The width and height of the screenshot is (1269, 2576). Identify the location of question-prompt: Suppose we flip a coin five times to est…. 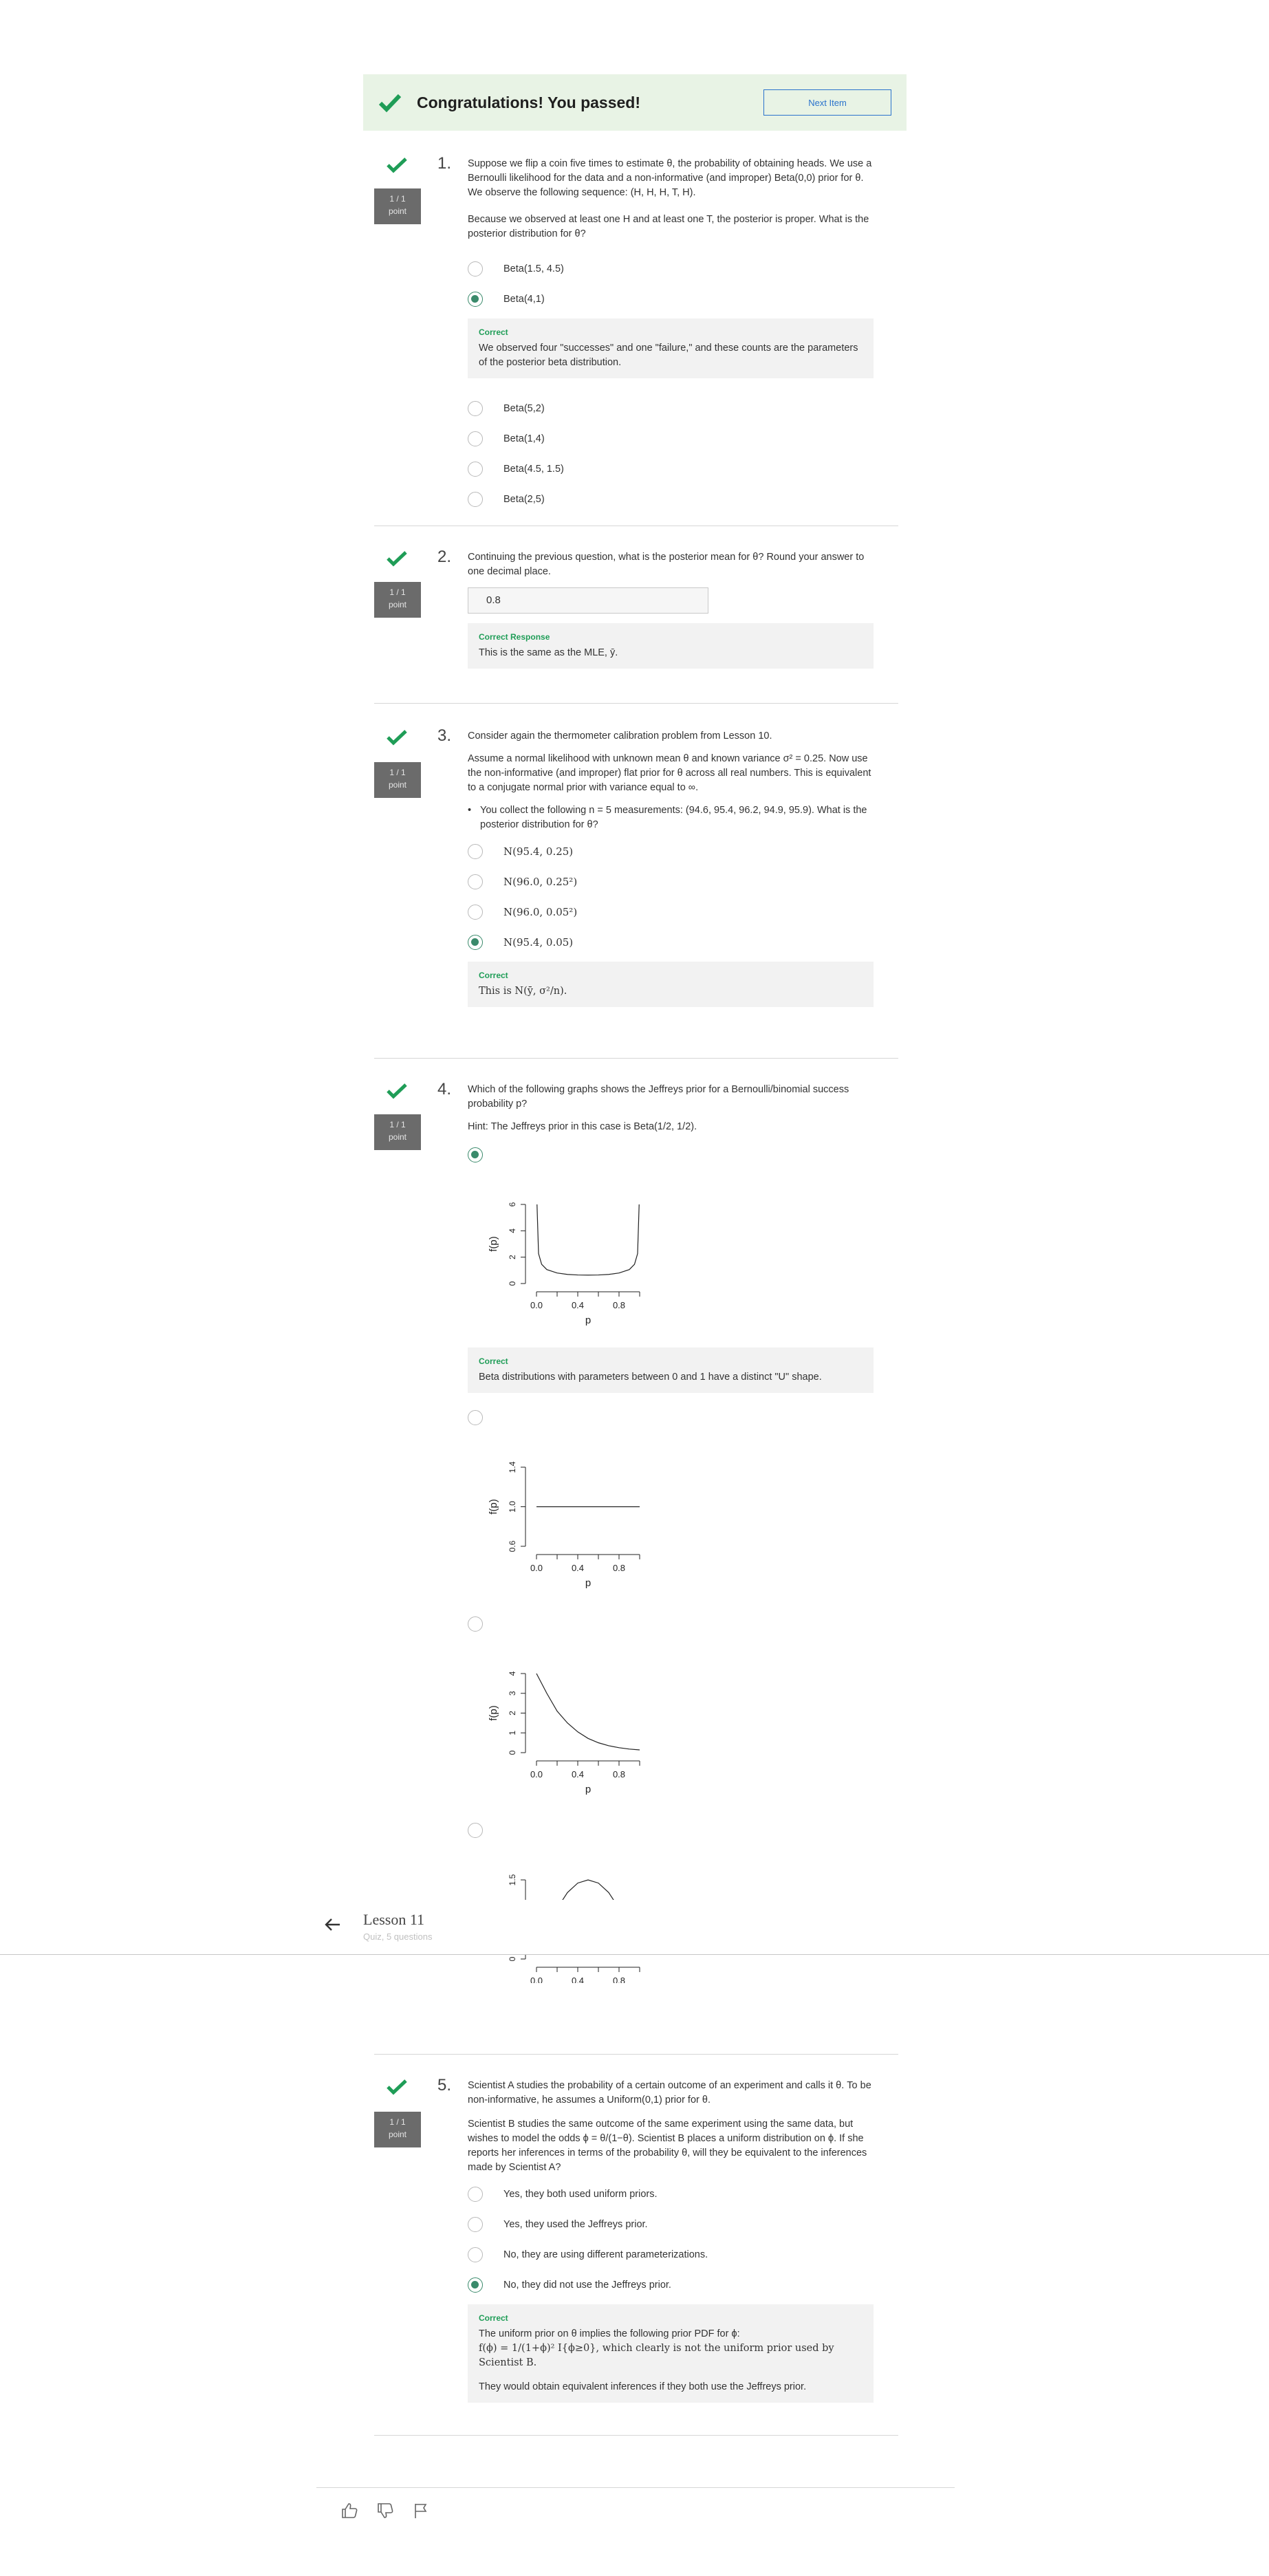
(670, 178).